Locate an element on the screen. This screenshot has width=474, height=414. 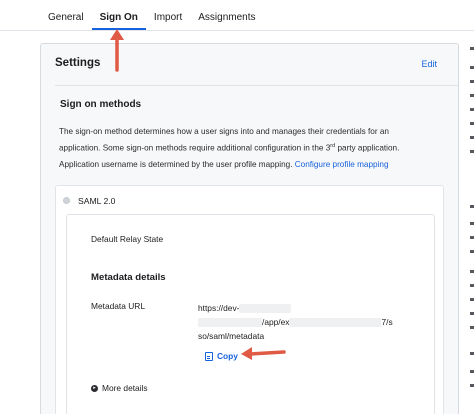
tab-bar: General Sign On Import Assignments is located at coordinates (152, 15).